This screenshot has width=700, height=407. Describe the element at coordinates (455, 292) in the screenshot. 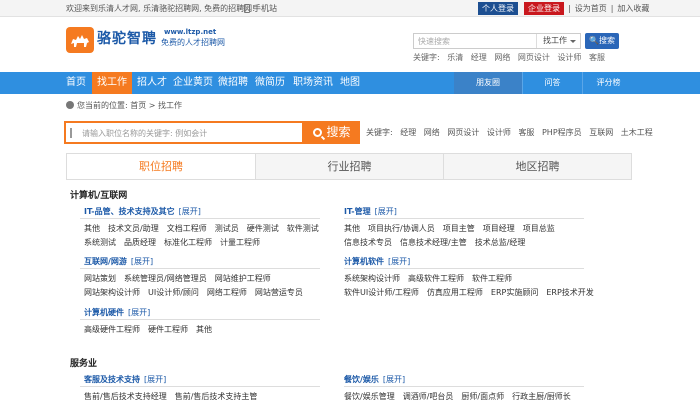

I see `job-link: 仿真应用工程师` at that location.